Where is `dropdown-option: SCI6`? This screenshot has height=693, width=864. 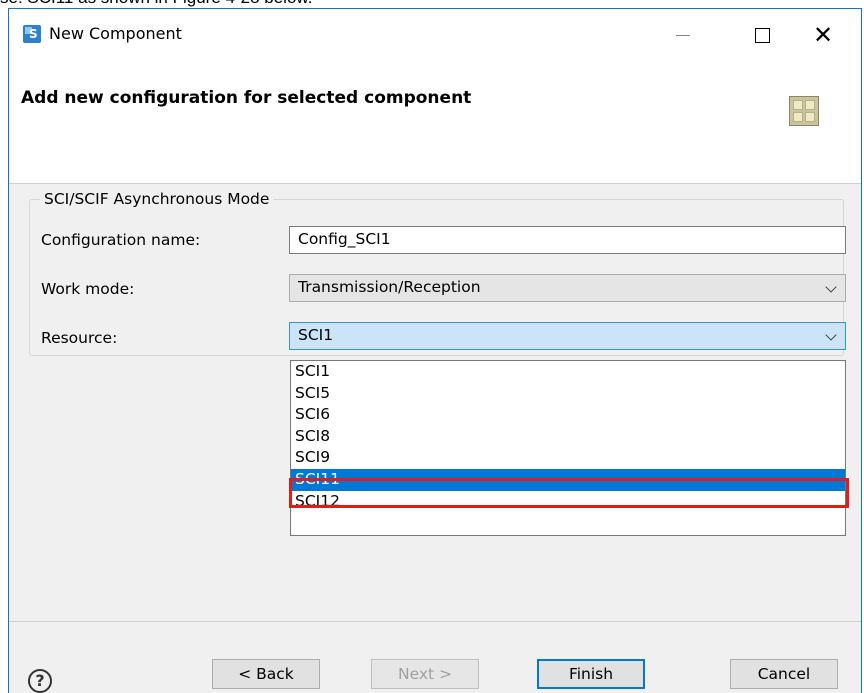
dropdown-option: SCI6 is located at coordinates (568, 415).